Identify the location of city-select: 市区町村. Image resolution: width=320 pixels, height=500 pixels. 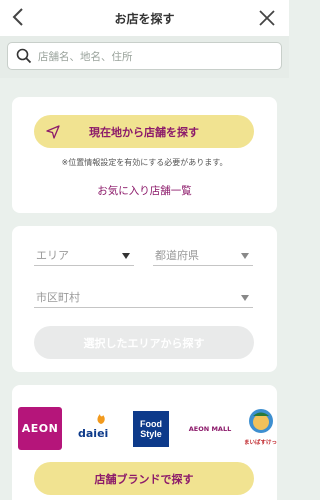
(143, 298).